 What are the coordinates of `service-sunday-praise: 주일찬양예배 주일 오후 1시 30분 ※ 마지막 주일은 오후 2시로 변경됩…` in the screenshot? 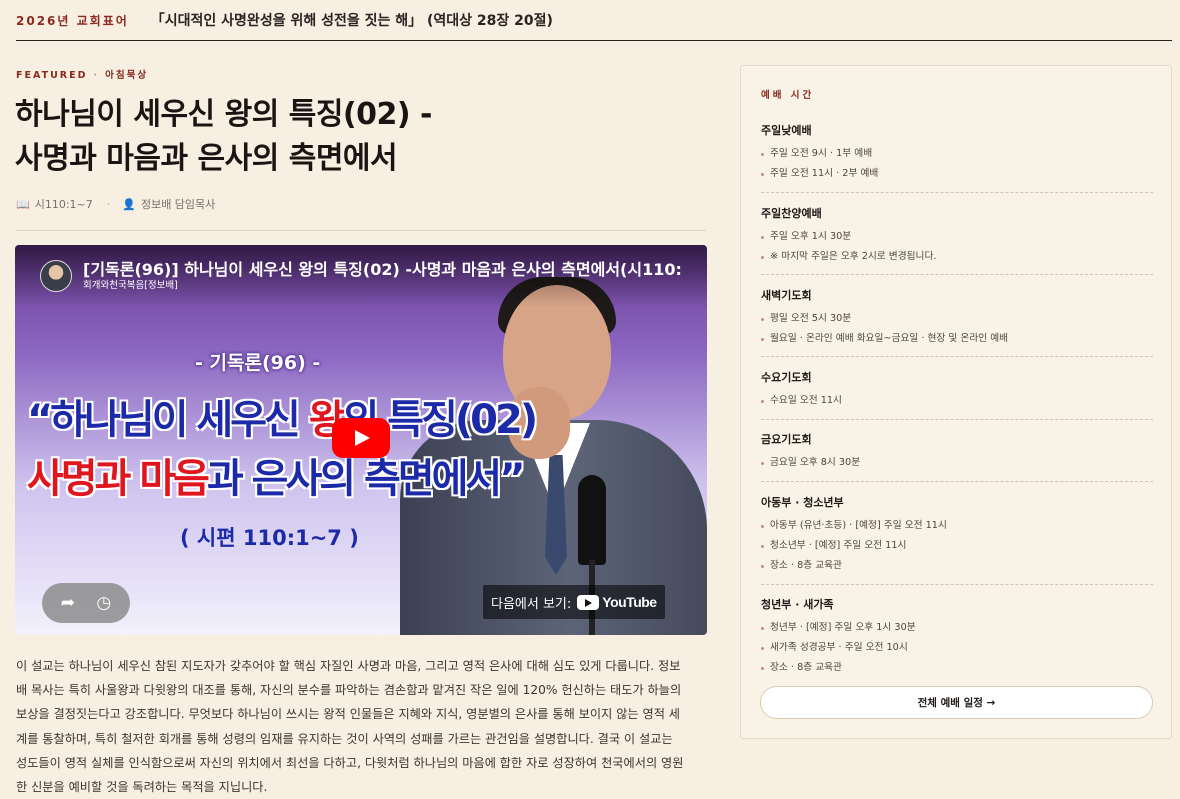 It's located at (957, 236).